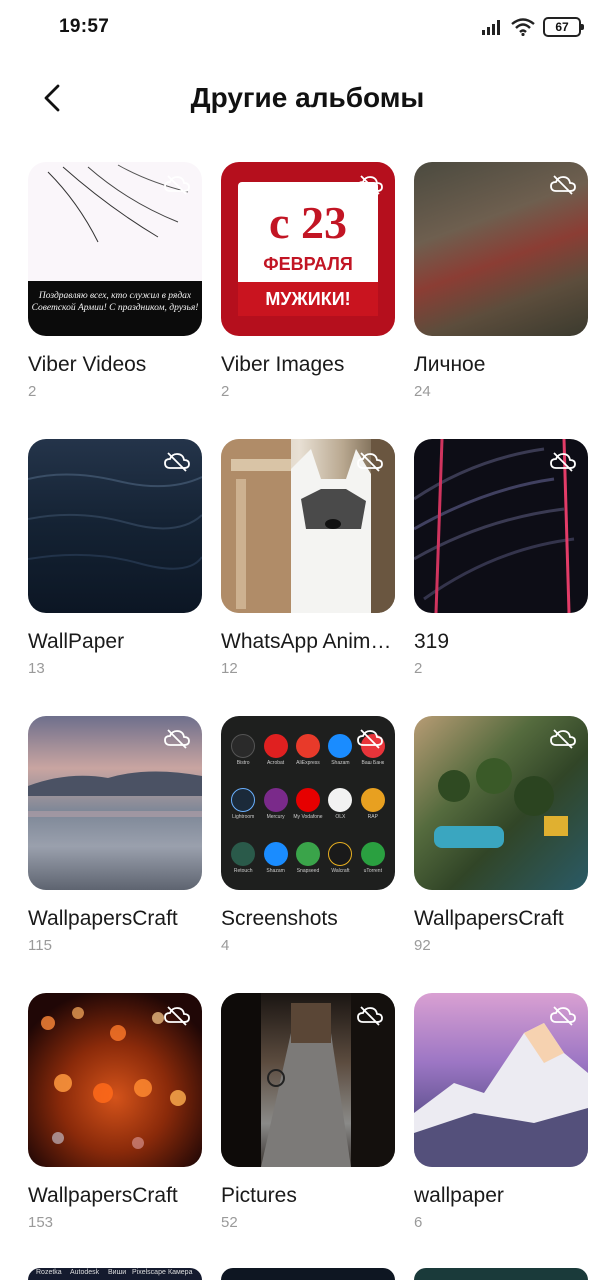  I want to click on battery-icon: 67, so click(563, 27).